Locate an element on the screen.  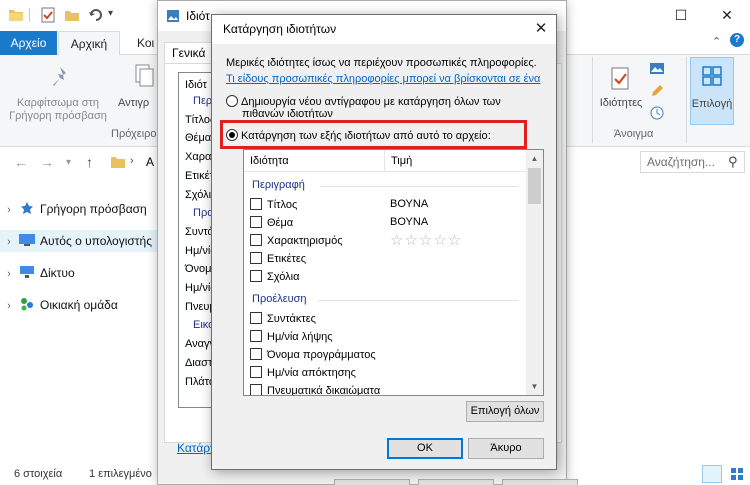
pin-quick-access-button: Καρφίτσωμα στη Γρήγορη πρόσβαση is located at coordinates (58, 91).